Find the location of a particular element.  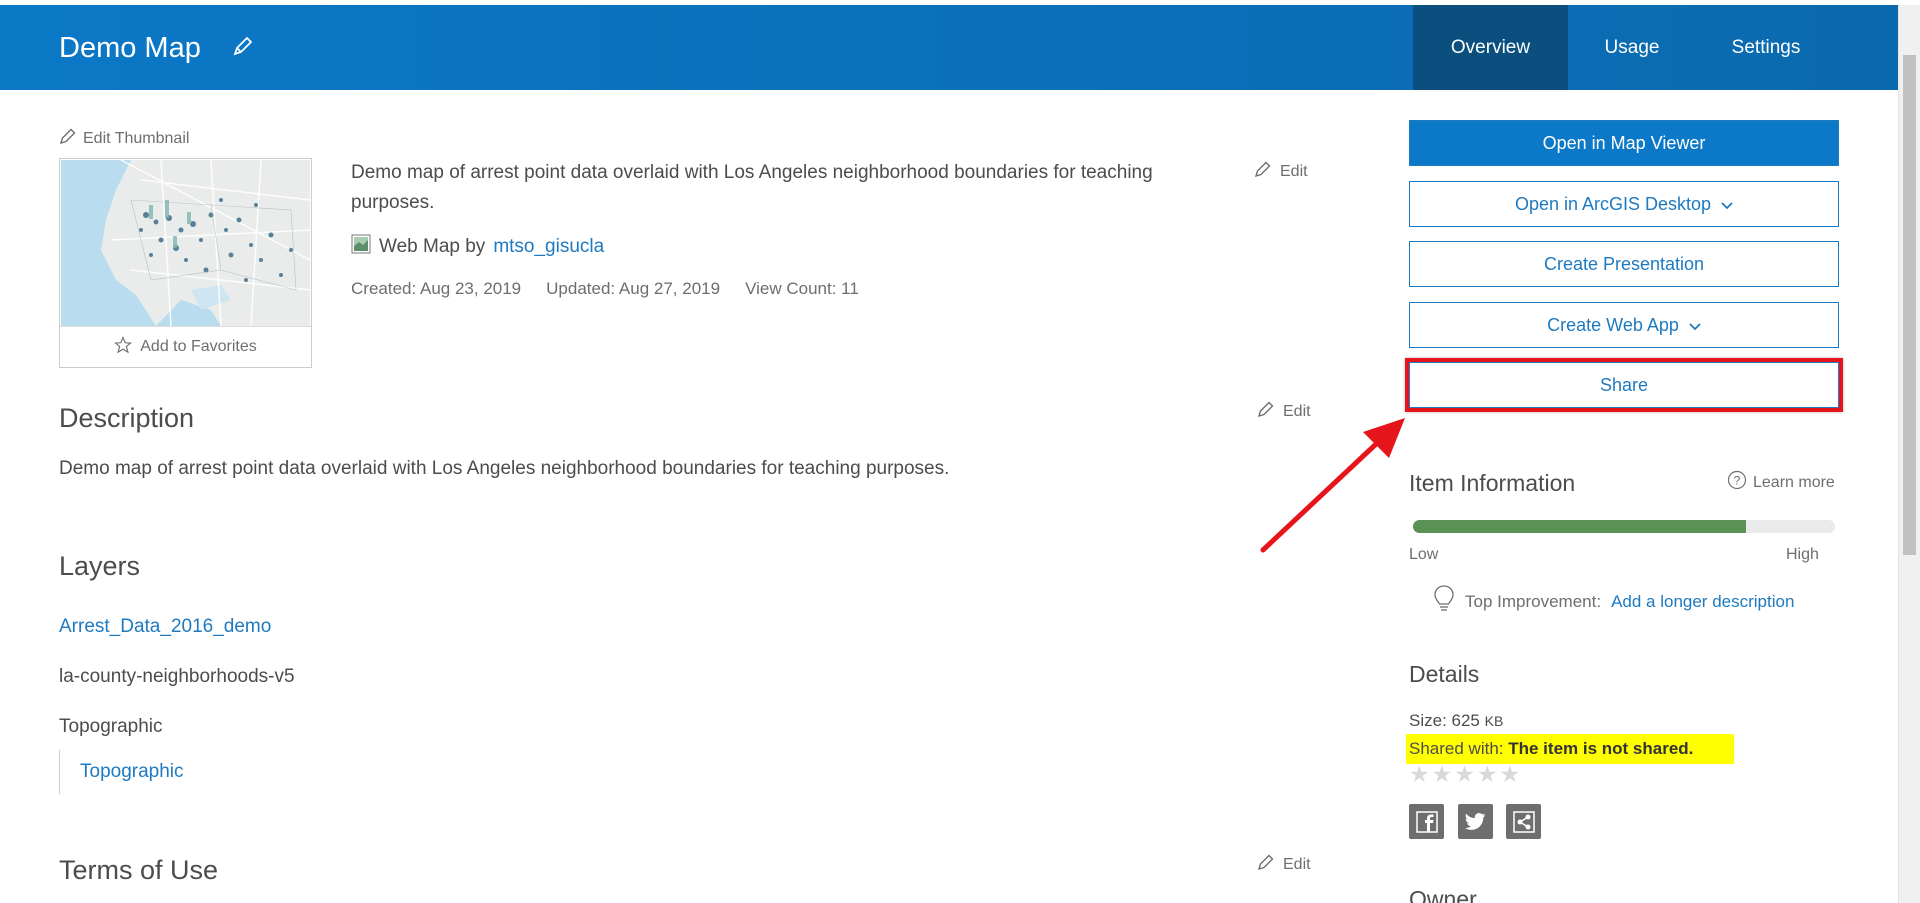

learn-more-link: ? Learn more is located at coordinates (1781, 482).